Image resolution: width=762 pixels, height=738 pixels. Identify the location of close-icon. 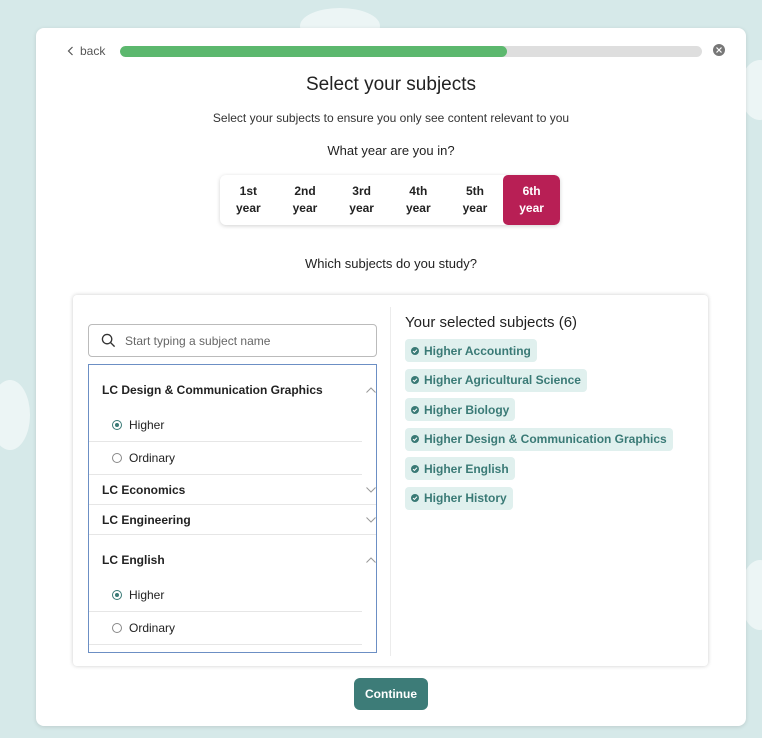
(719, 50).